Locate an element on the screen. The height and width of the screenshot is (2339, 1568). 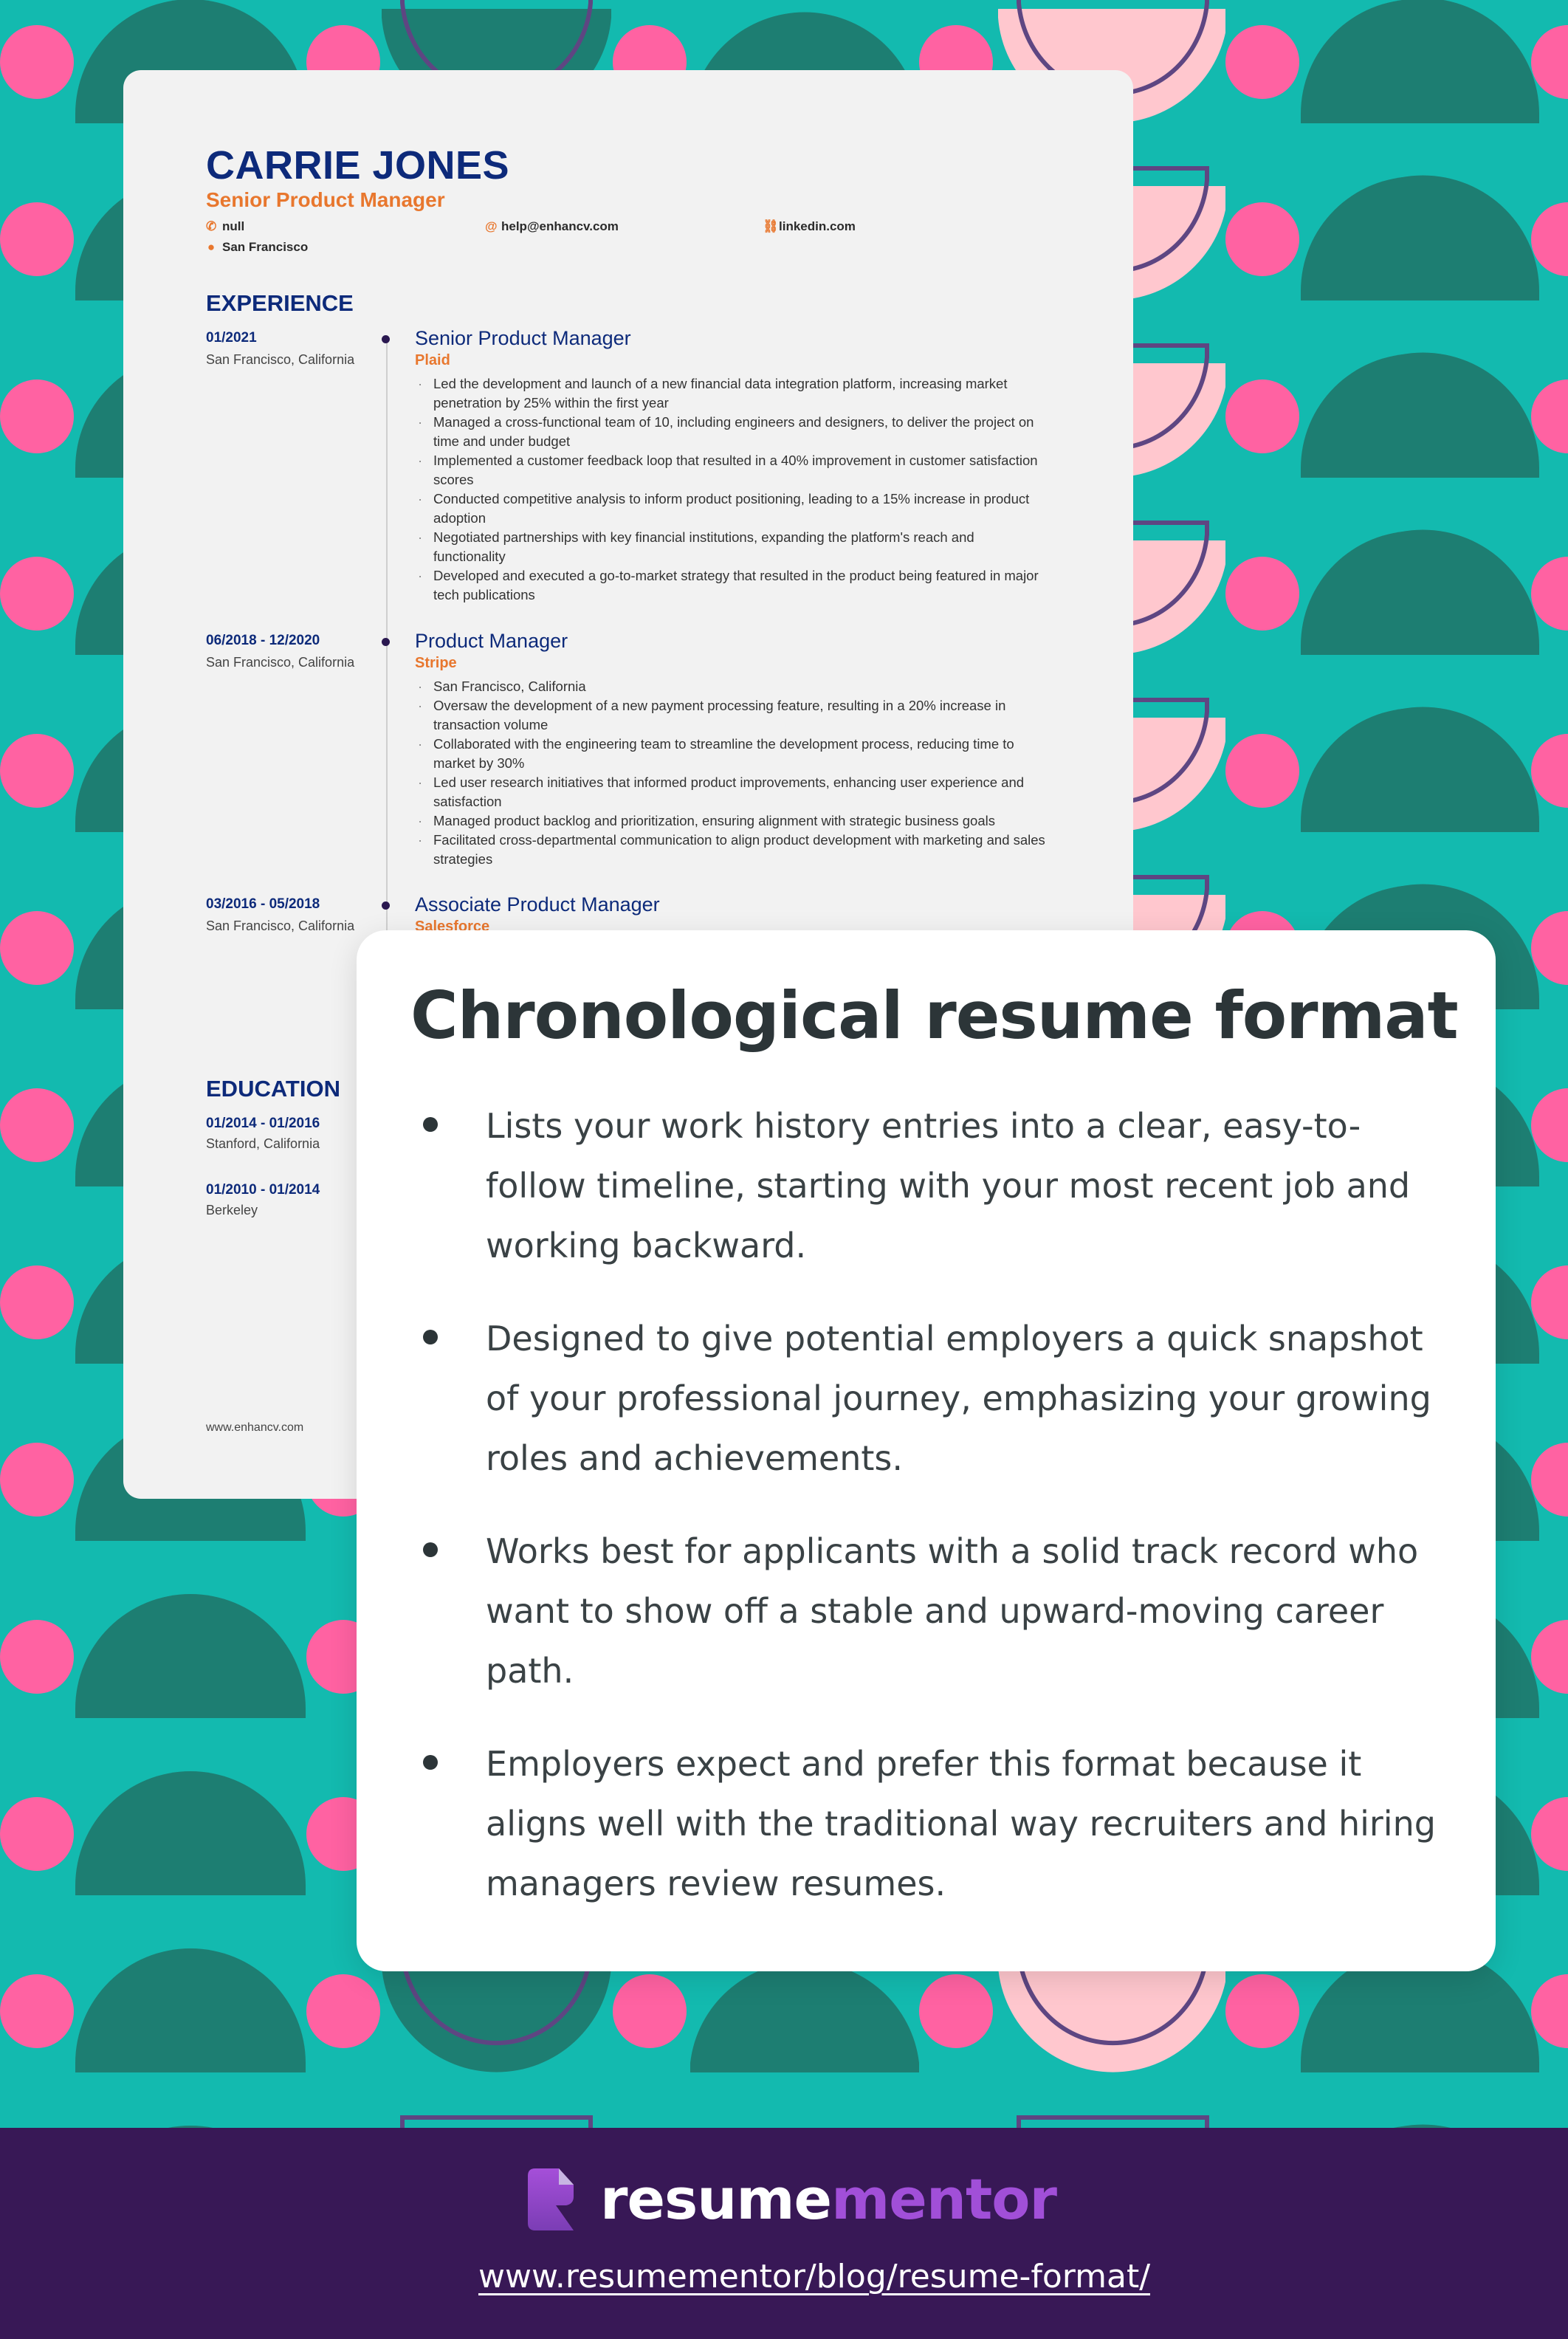
education-date: 01/2014 - 01/2016 is located at coordinates (263, 1123).